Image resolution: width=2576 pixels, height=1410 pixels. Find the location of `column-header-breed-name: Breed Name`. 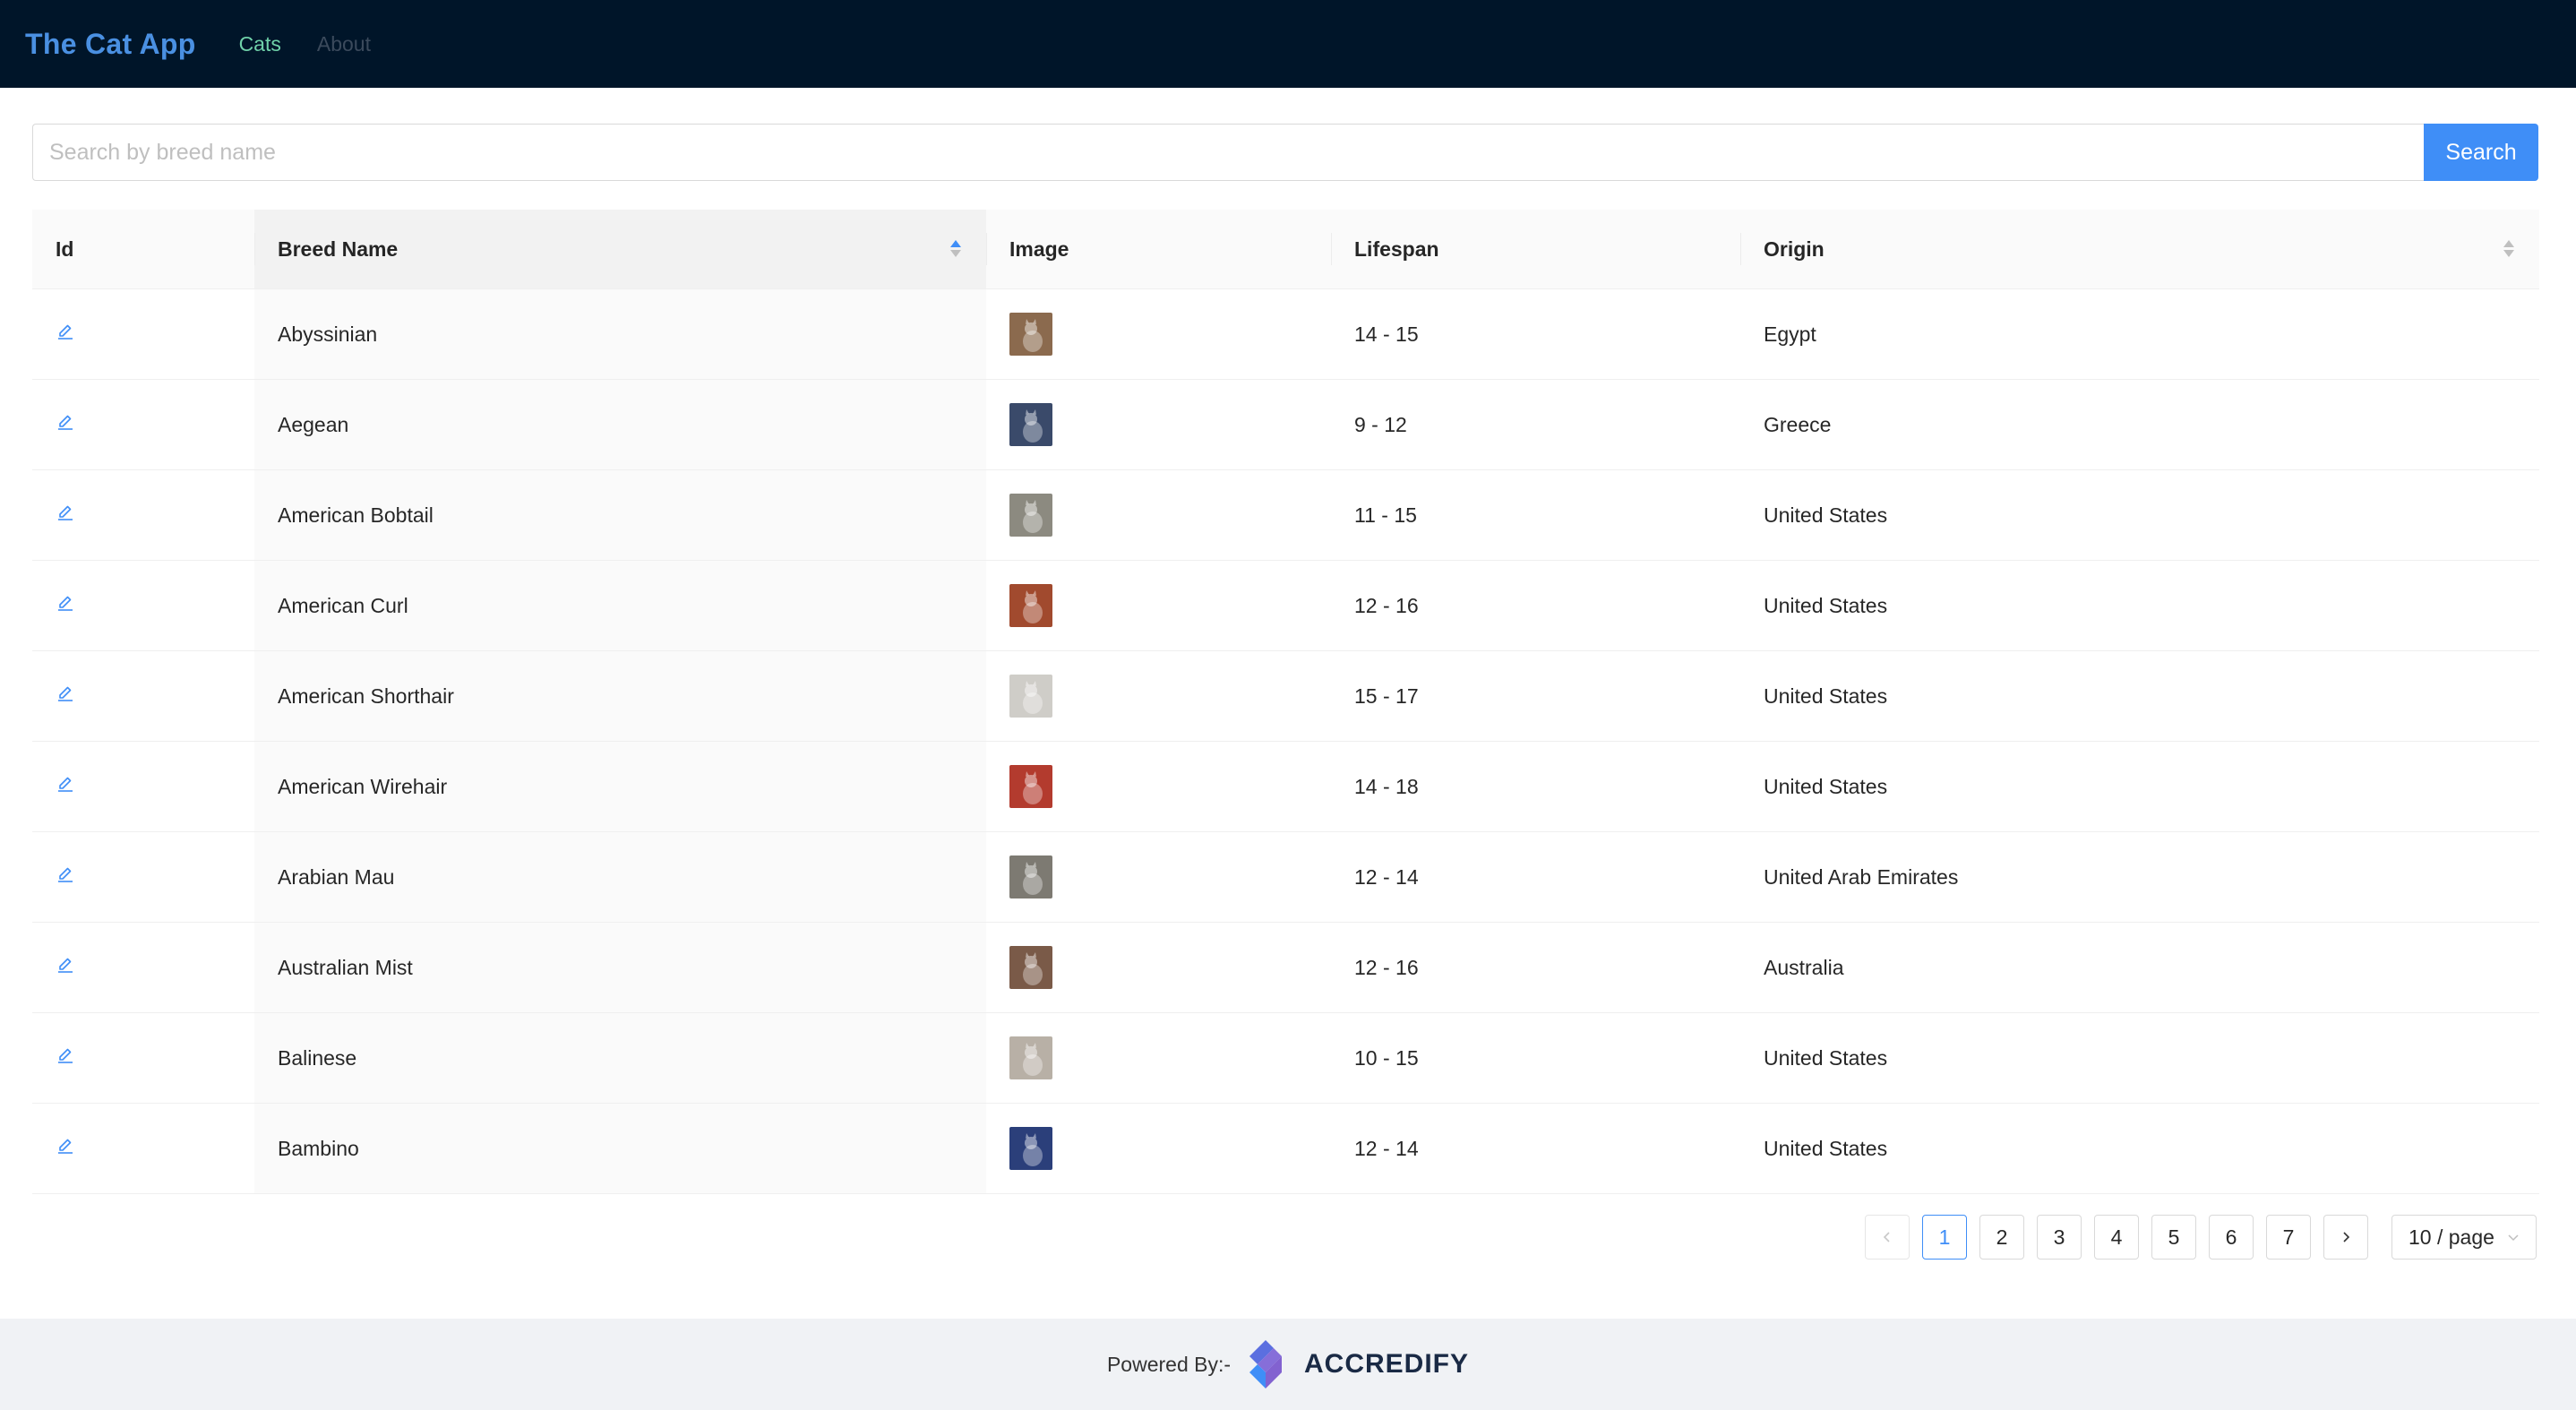

column-header-breed-name: Breed Name is located at coordinates (620, 249).